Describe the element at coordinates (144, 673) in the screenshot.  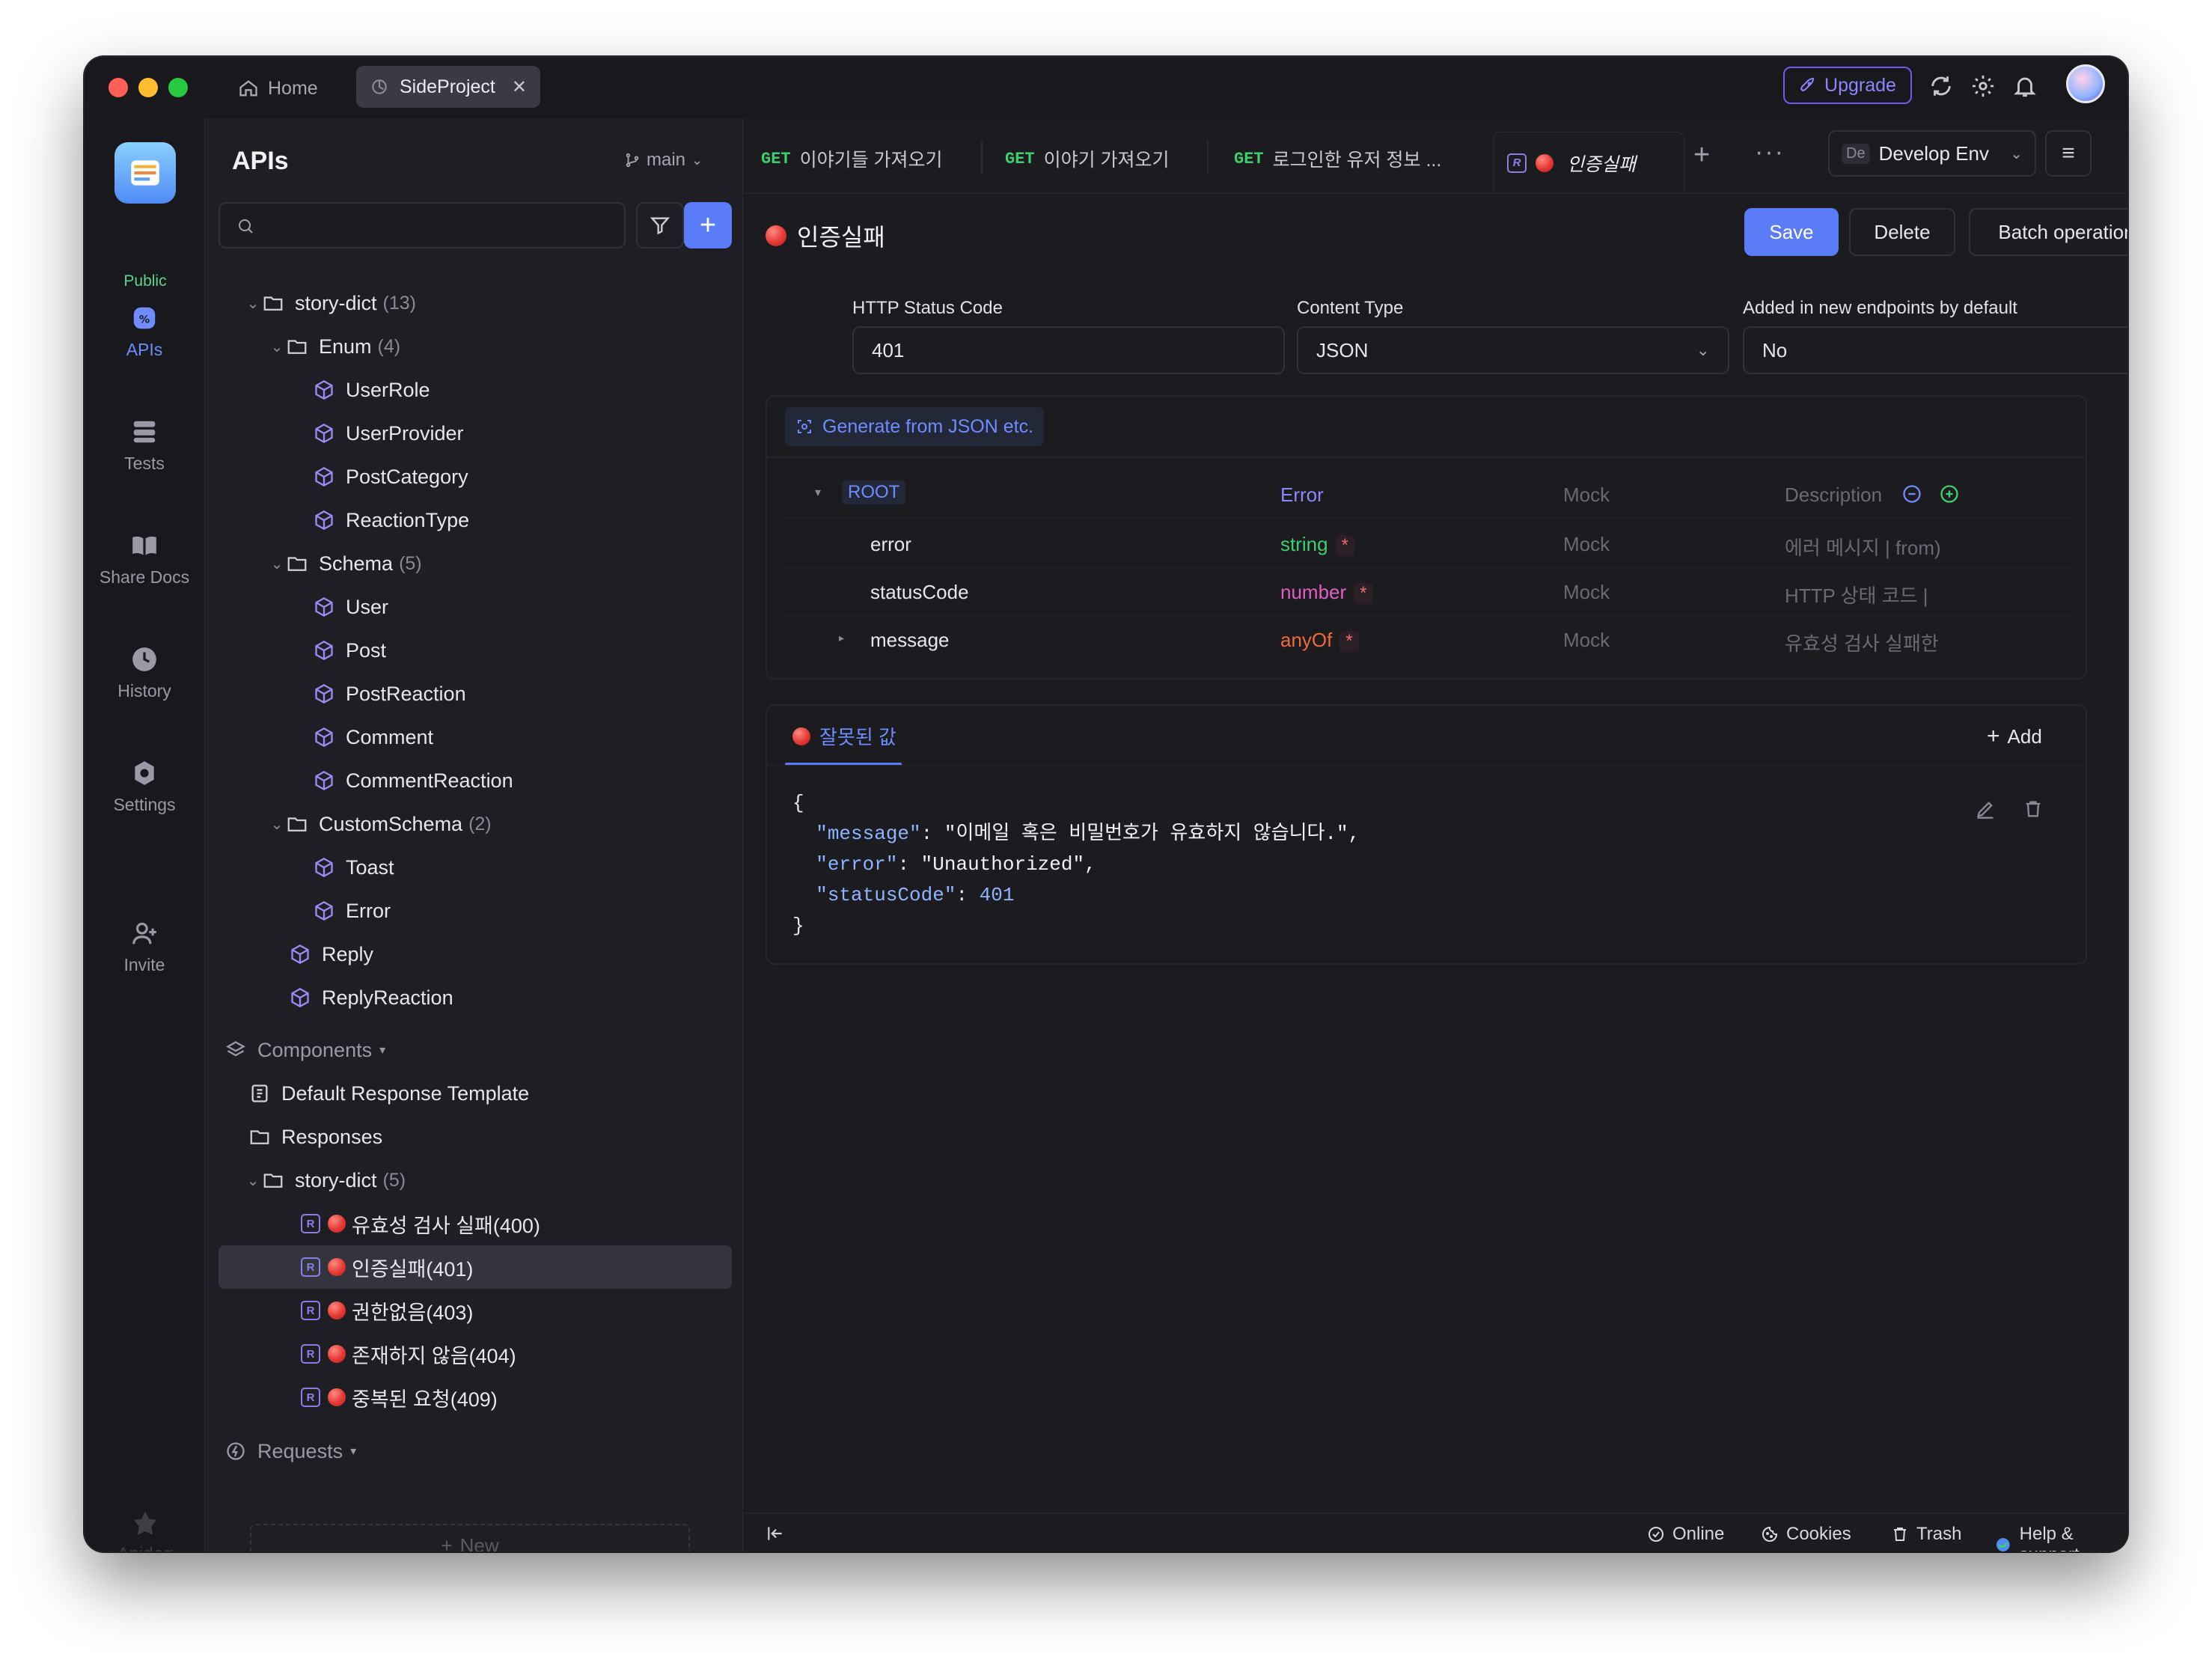
I see `rail-history: History` at that location.